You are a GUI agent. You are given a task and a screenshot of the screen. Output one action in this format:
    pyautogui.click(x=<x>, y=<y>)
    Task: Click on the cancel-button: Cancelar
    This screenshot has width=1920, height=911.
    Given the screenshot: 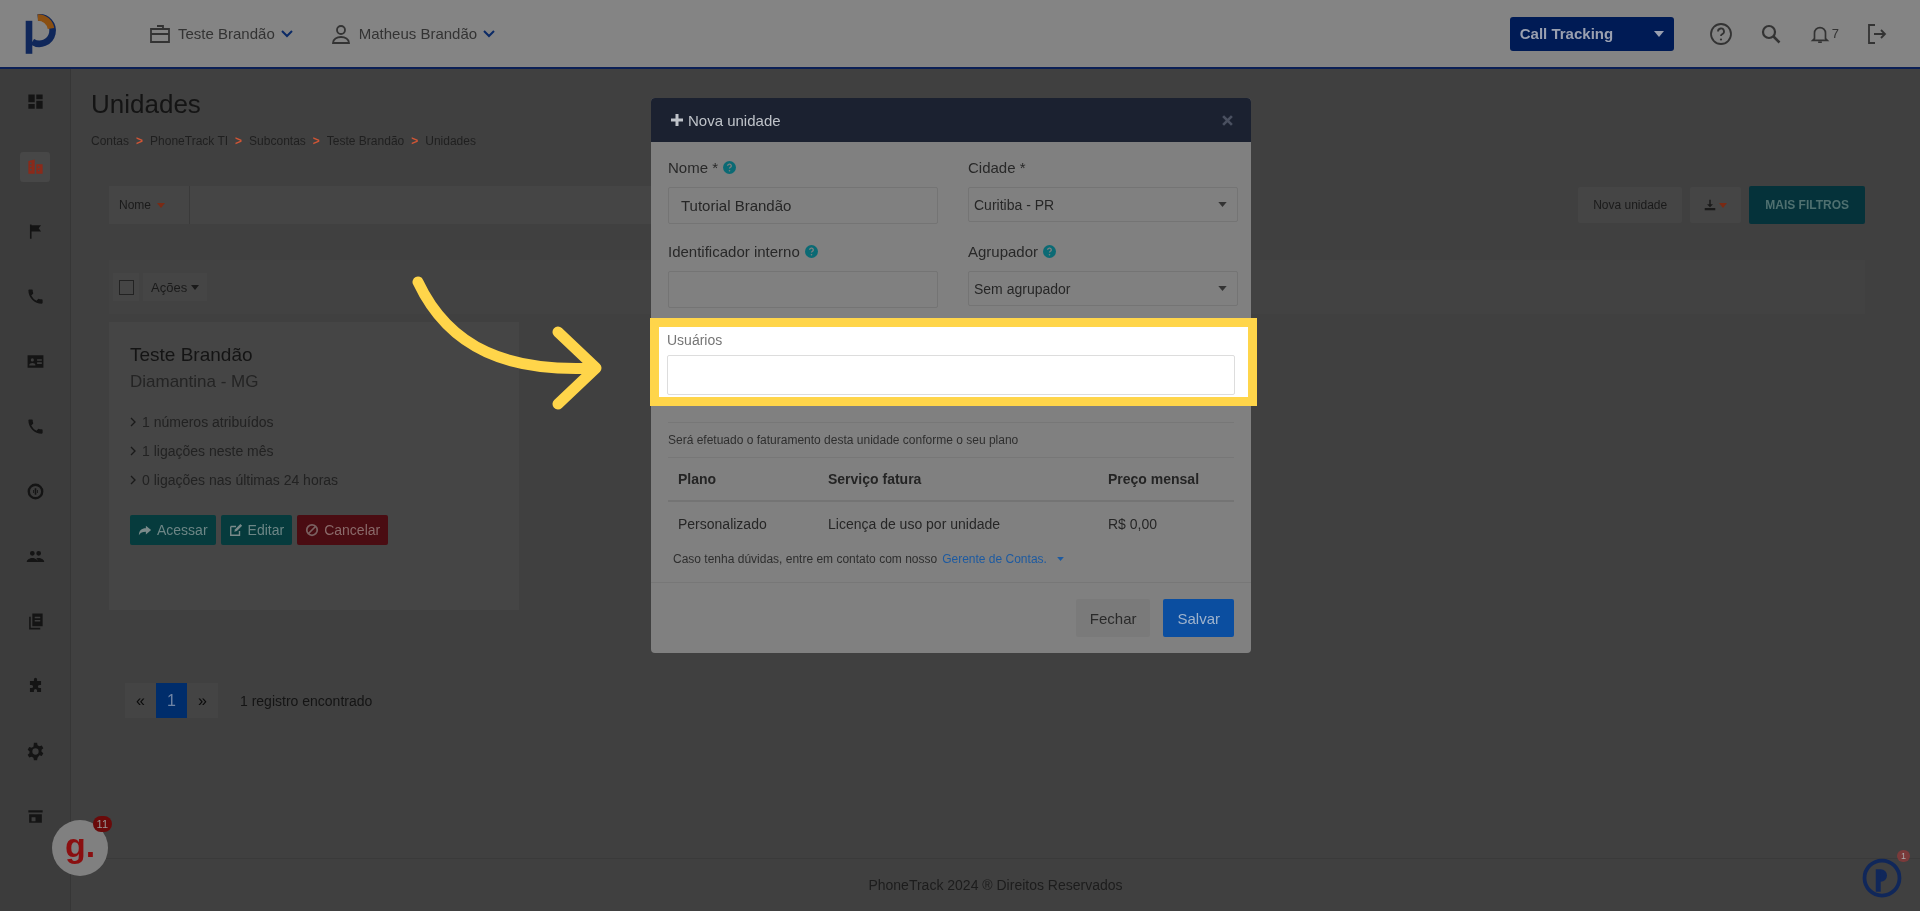 What is the action you would take?
    pyautogui.click(x=343, y=530)
    